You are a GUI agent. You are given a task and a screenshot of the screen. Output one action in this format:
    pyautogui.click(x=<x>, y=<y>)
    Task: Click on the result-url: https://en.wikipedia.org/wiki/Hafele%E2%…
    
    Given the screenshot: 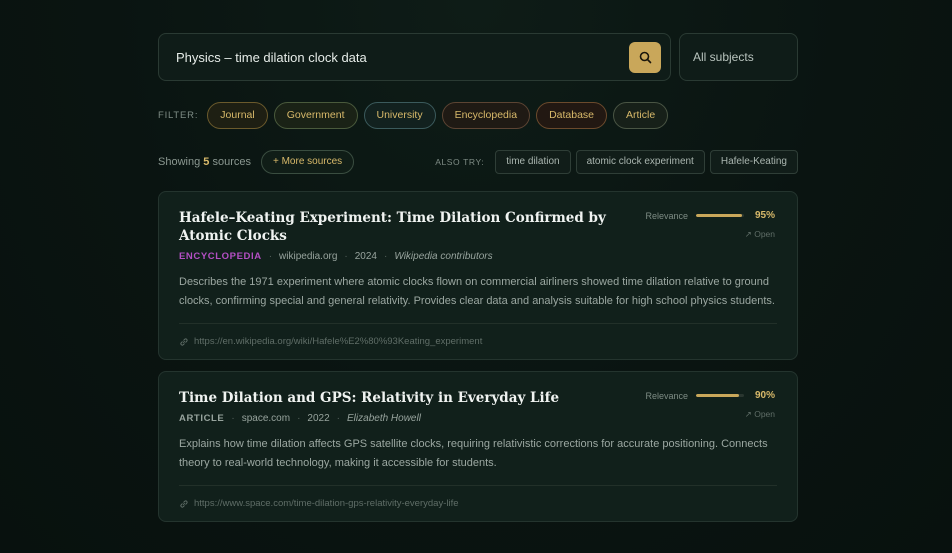 What is the action you would take?
    pyautogui.click(x=338, y=341)
    